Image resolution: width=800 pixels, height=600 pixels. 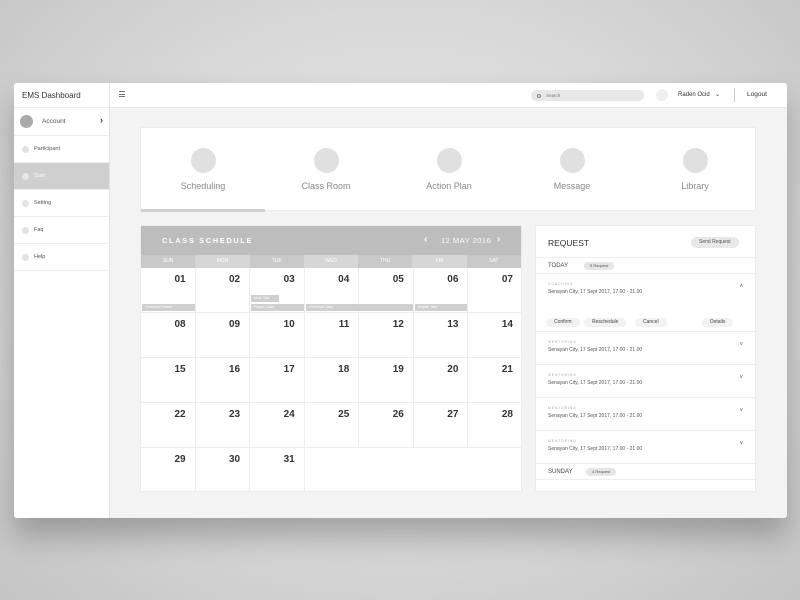 What do you see at coordinates (289, 459) in the screenshot?
I see `calendar-day-number: 31` at bounding box center [289, 459].